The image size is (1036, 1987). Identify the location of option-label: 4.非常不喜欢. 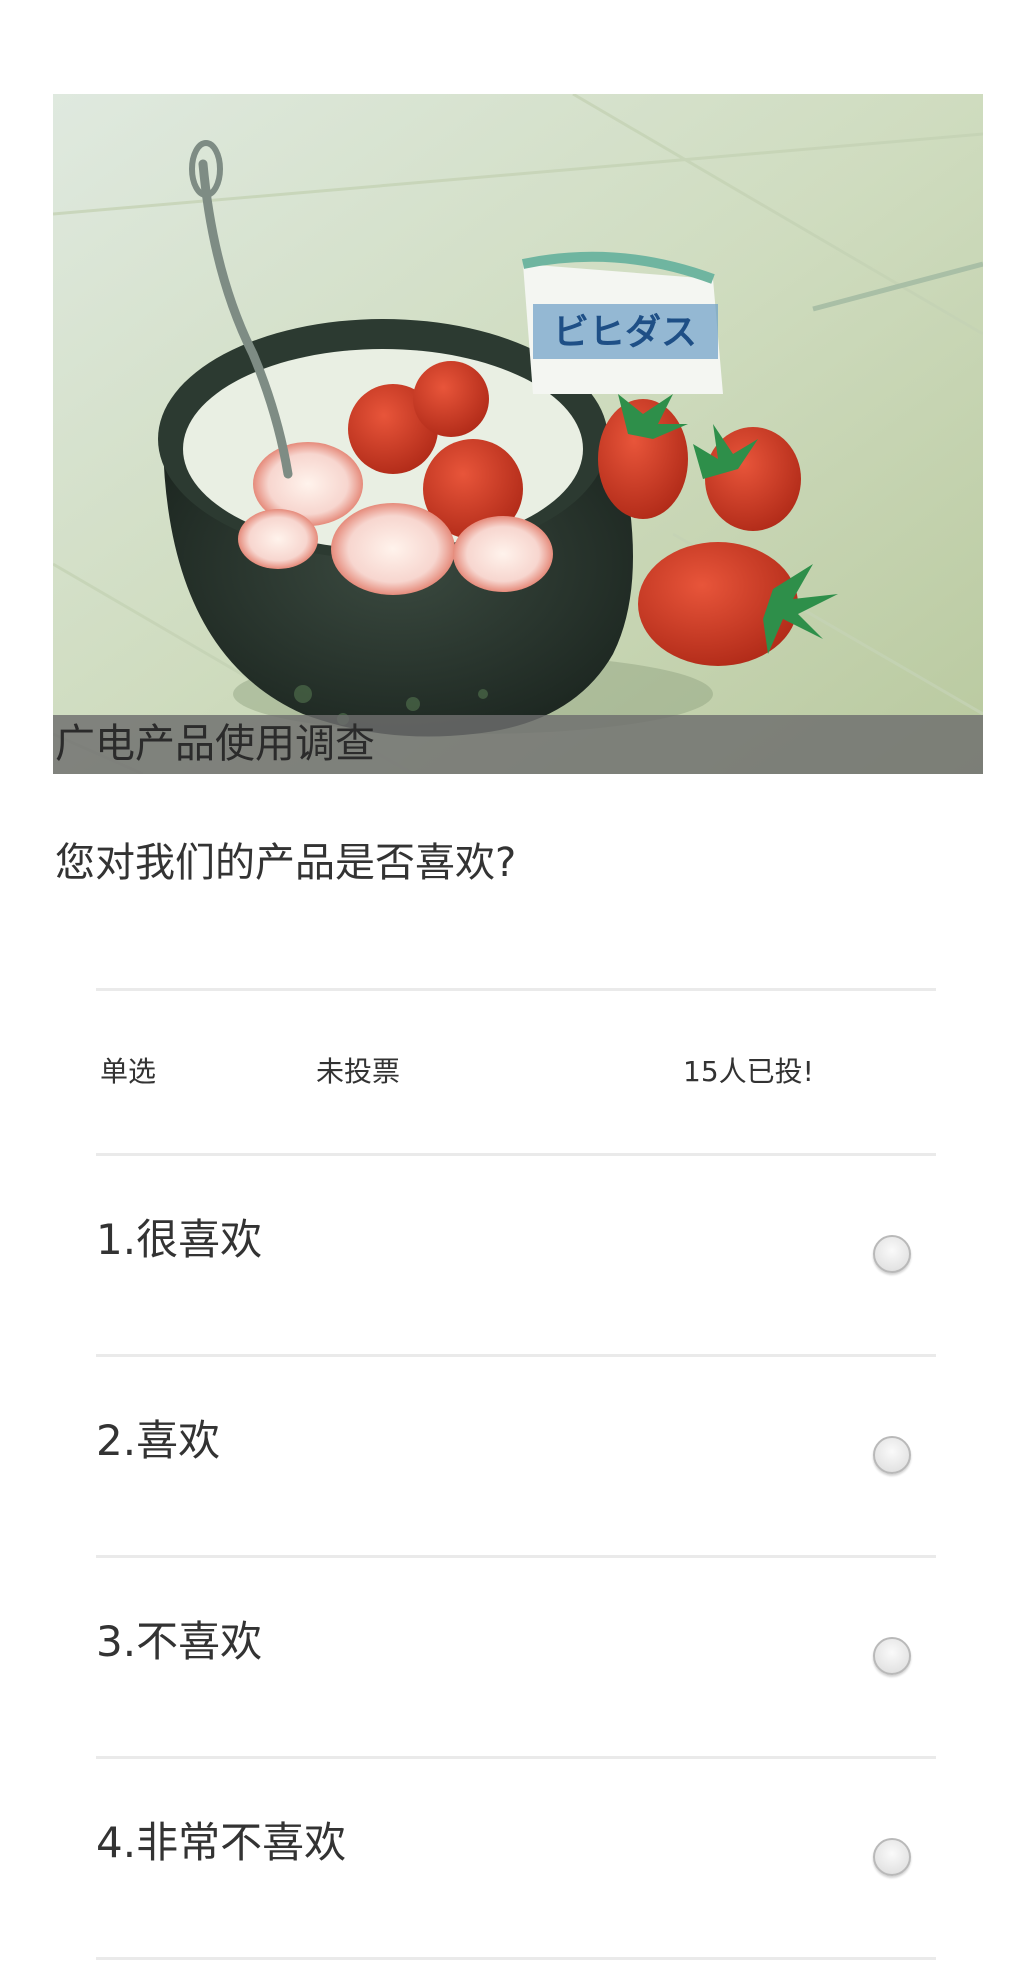
(221, 1842).